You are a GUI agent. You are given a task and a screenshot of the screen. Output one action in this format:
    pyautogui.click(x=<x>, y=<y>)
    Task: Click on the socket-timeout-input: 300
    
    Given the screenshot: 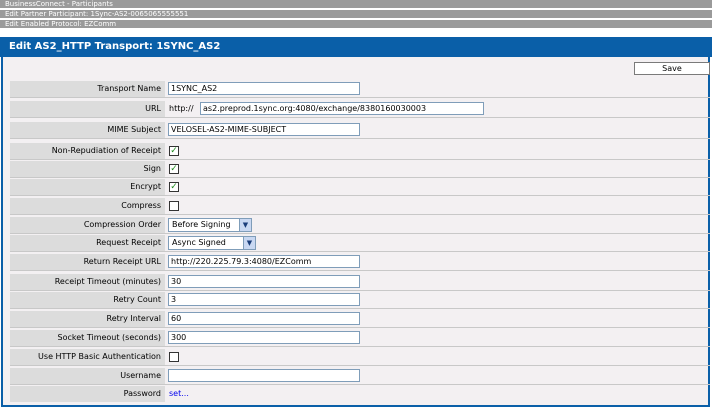 What is the action you would take?
    pyautogui.click(x=264, y=337)
    